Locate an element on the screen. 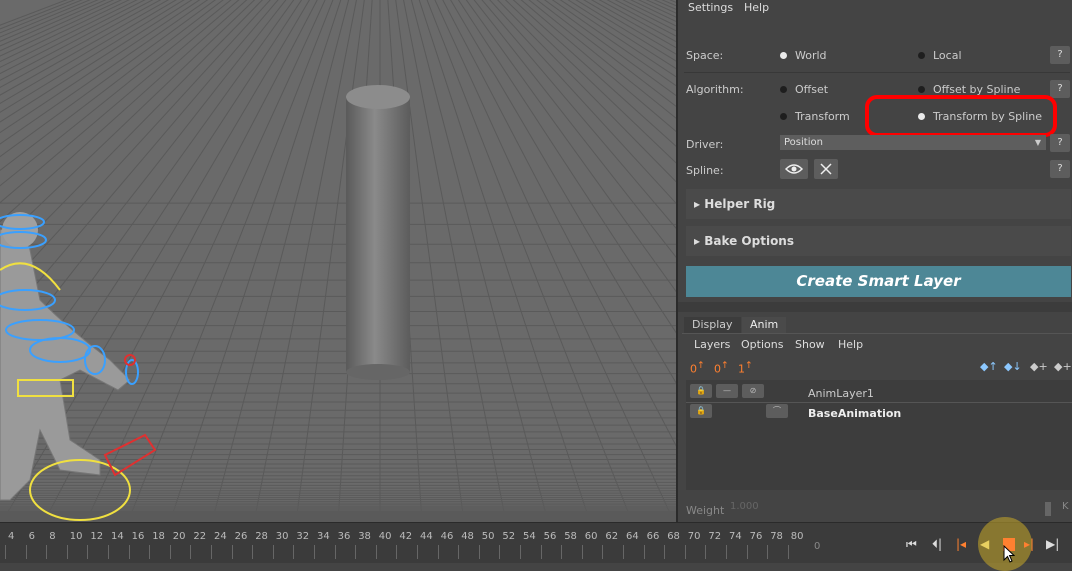 The width and height of the screenshot is (1072, 571). timeline-tick-label: 64 is located at coordinates (632, 536).